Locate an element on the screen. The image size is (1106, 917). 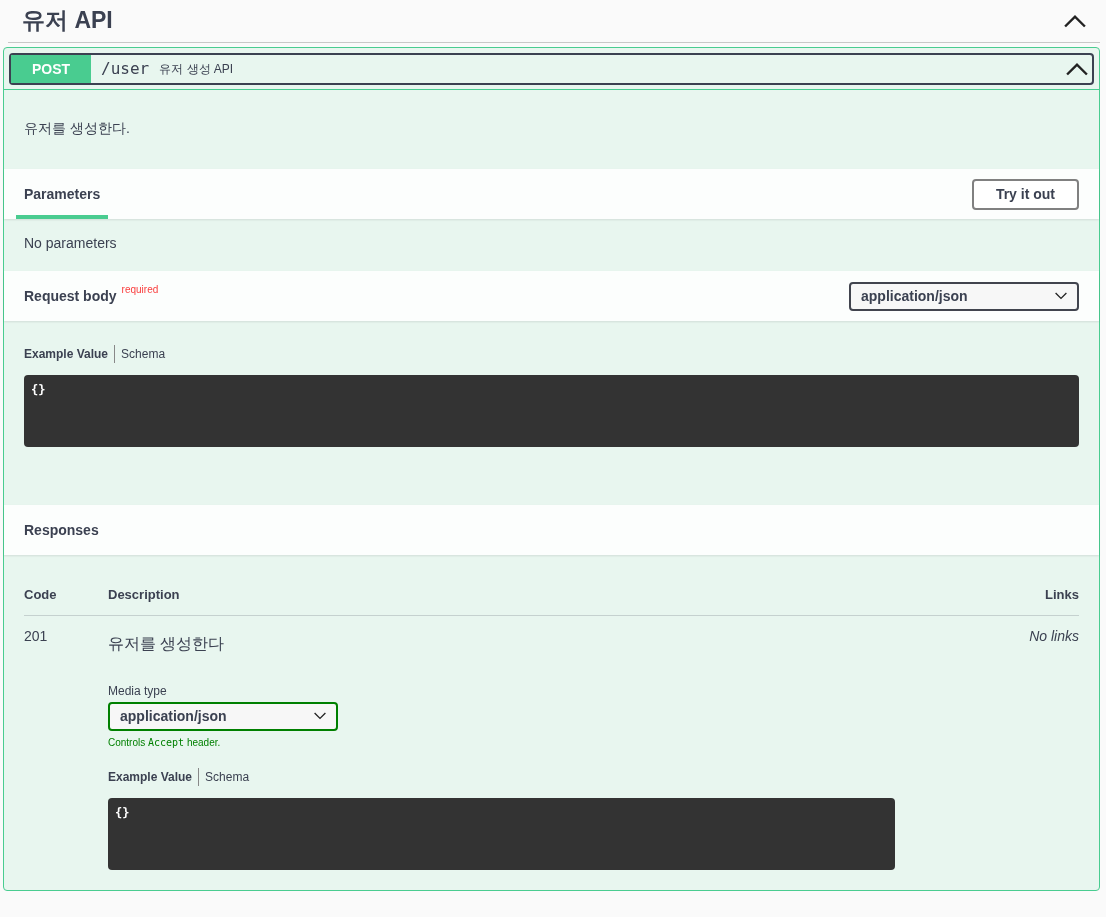
media-type-label: Media type is located at coordinates (138, 691).